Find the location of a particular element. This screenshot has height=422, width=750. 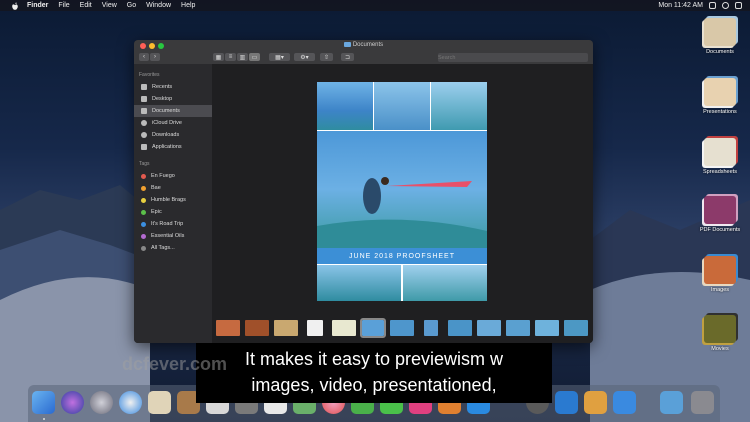

pages-icon is located at coordinates (595, 402).